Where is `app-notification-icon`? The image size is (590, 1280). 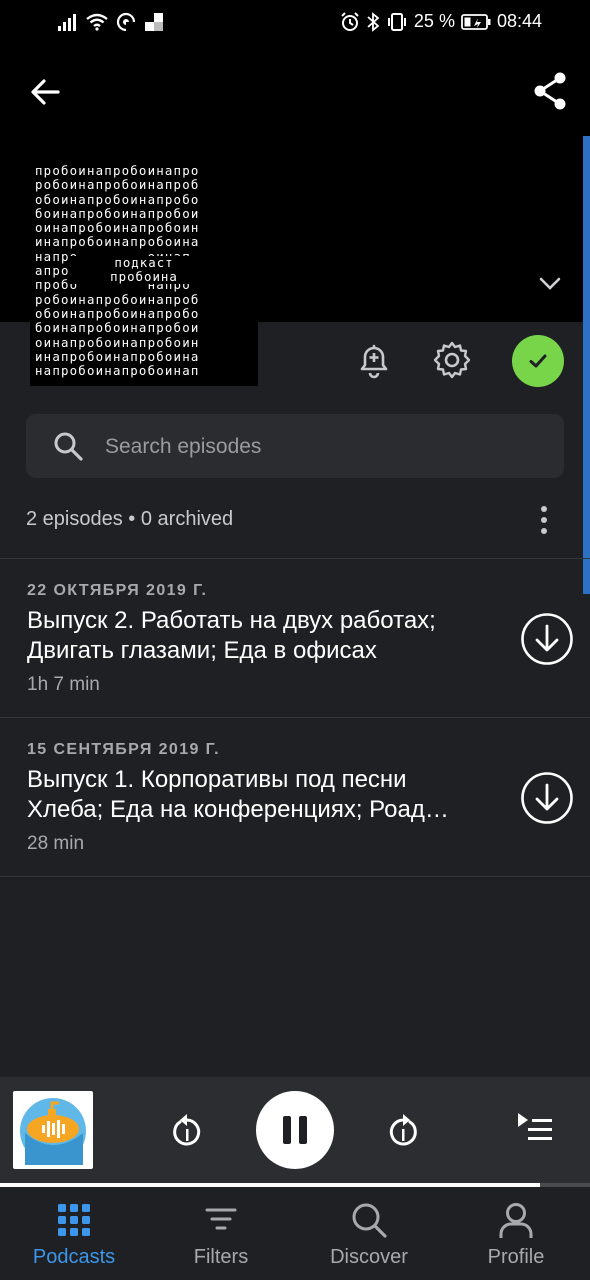 app-notification-icon is located at coordinates (154, 22).